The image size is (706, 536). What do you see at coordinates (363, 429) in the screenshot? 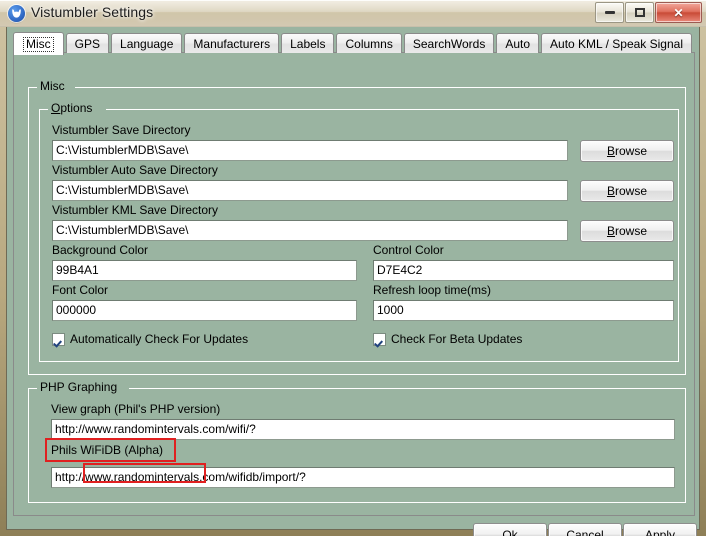
I see `input-view-graph-url: http://www.randomintervals.com/wifi/?` at bounding box center [363, 429].